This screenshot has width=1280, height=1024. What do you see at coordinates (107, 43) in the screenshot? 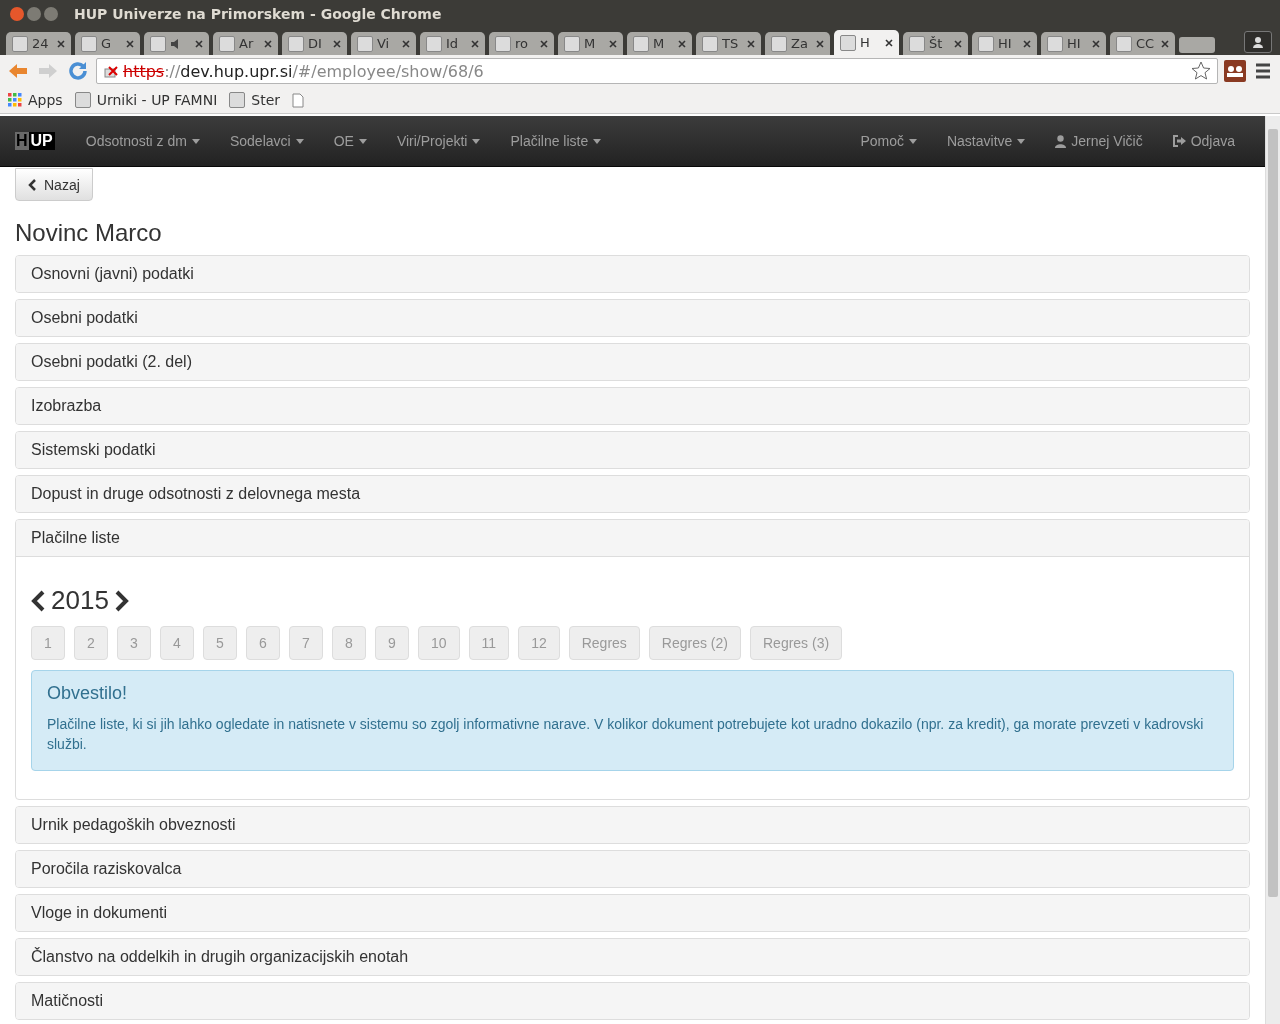
I see `browser-tab: G` at bounding box center [107, 43].